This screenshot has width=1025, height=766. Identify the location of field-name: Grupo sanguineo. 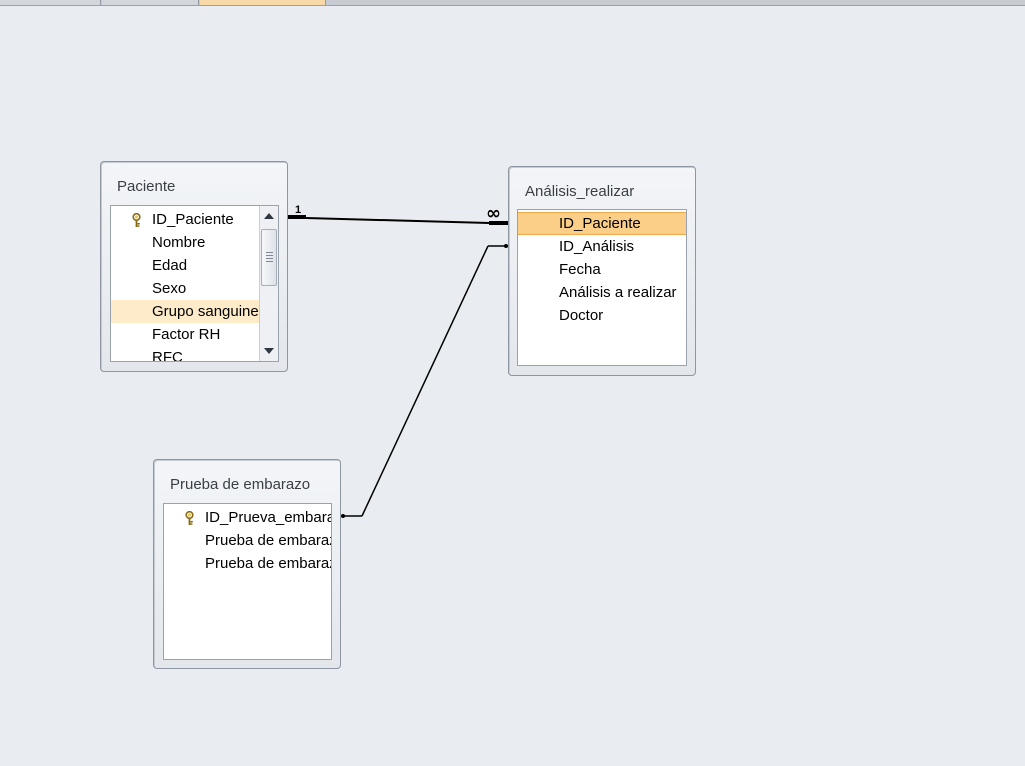
(205, 311).